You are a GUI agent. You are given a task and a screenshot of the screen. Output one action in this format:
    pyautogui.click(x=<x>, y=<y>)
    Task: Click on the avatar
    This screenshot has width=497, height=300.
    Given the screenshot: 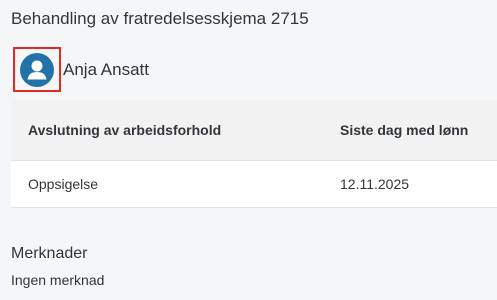 What is the action you would take?
    pyautogui.click(x=37, y=69)
    